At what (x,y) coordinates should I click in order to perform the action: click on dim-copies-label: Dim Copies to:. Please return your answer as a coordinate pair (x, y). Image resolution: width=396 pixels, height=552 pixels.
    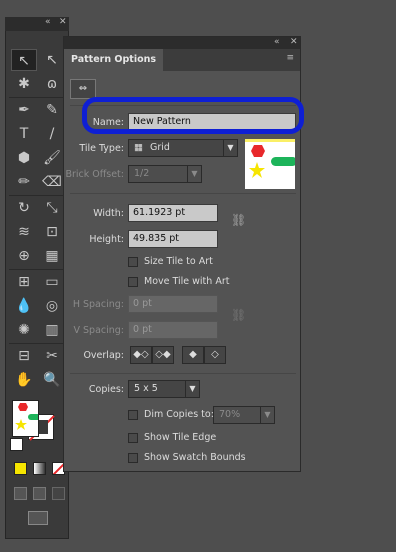
    Looking at the image, I should click on (179, 414).